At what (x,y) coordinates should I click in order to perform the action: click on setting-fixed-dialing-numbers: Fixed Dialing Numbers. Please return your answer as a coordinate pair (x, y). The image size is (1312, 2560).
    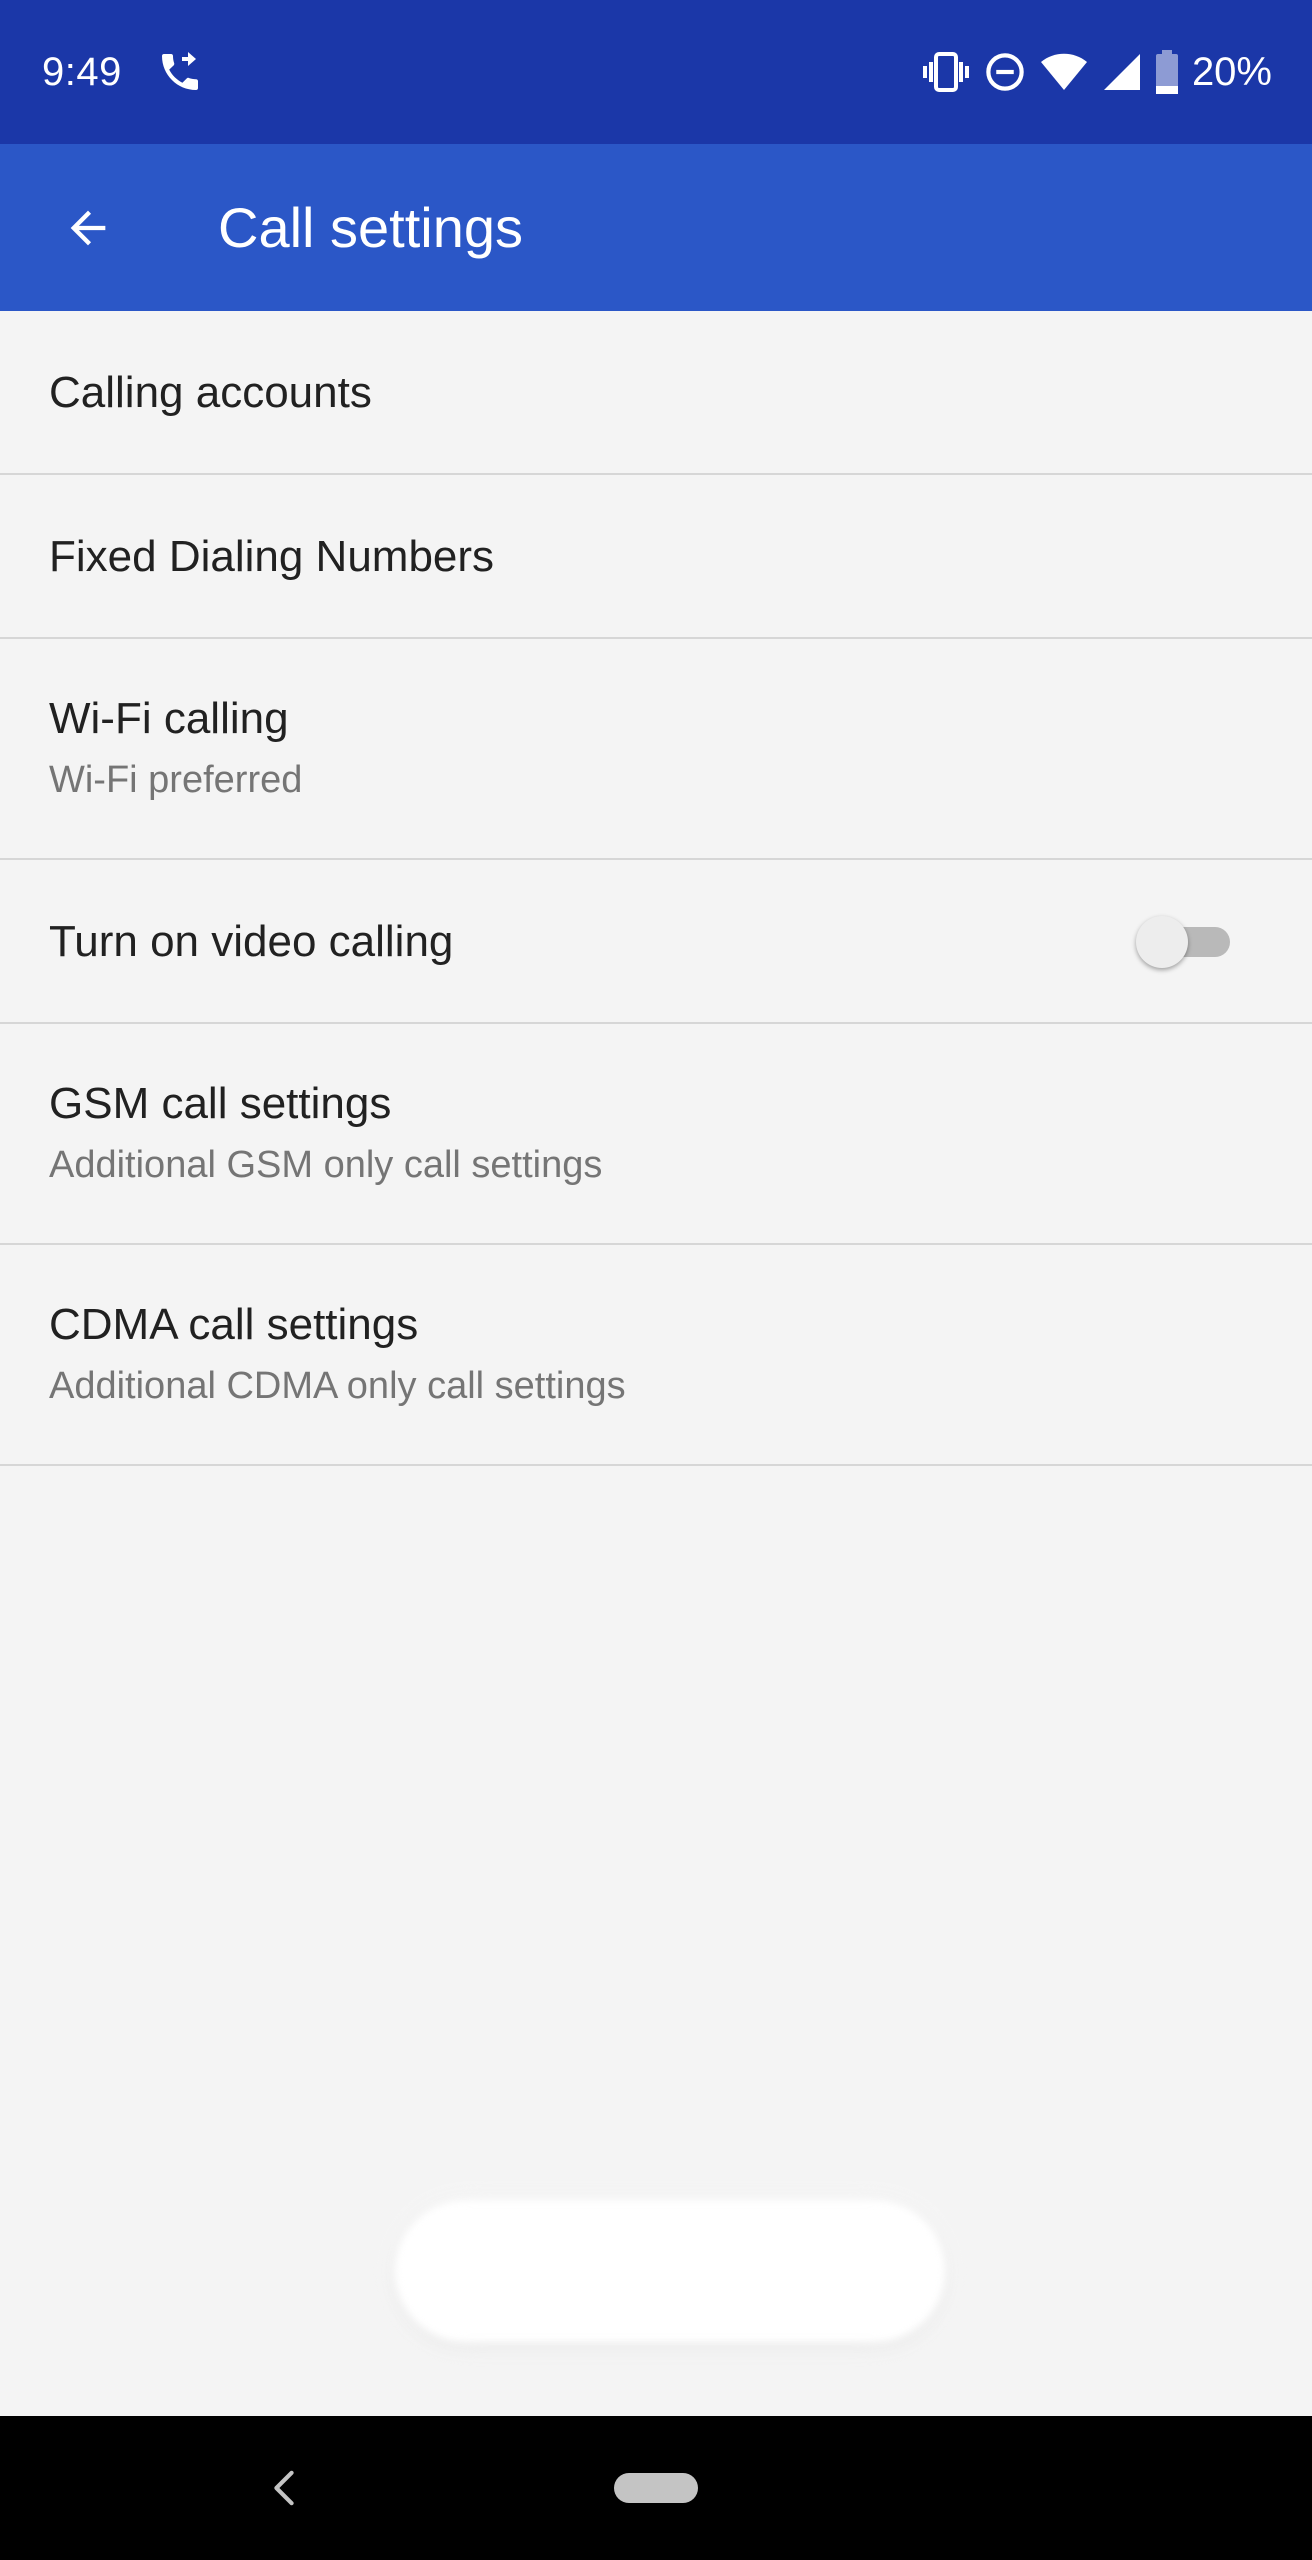
    Looking at the image, I should click on (656, 557).